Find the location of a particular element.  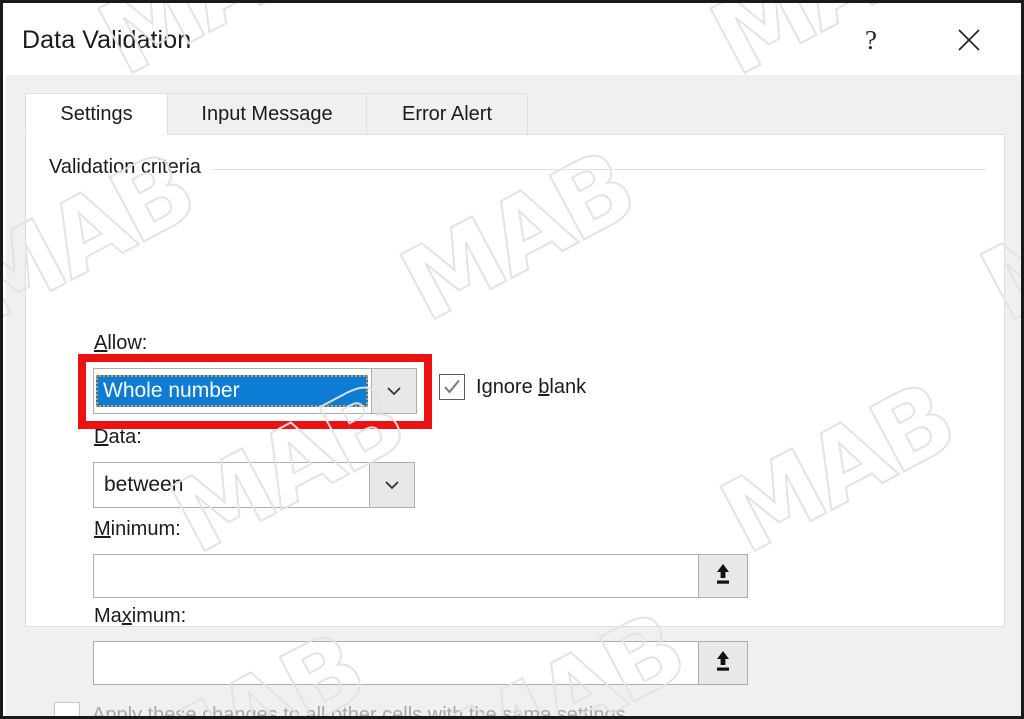

tab-strip: Settings Input Message Error Alert is located at coordinates (515, 114).